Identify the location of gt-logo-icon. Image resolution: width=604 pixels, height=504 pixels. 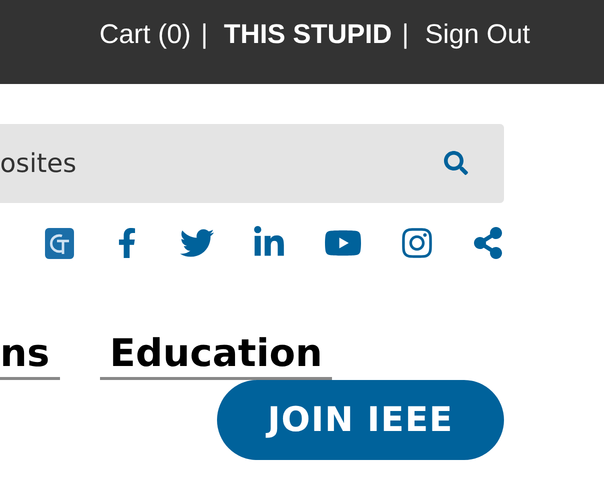
(59, 243).